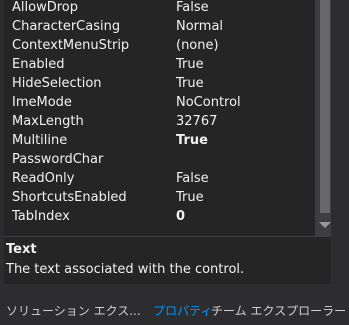 This screenshot has width=349, height=325. What do you see at coordinates (38, 64) in the screenshot?
I see `property-name: Enabled` at bounding box center [38, 64].